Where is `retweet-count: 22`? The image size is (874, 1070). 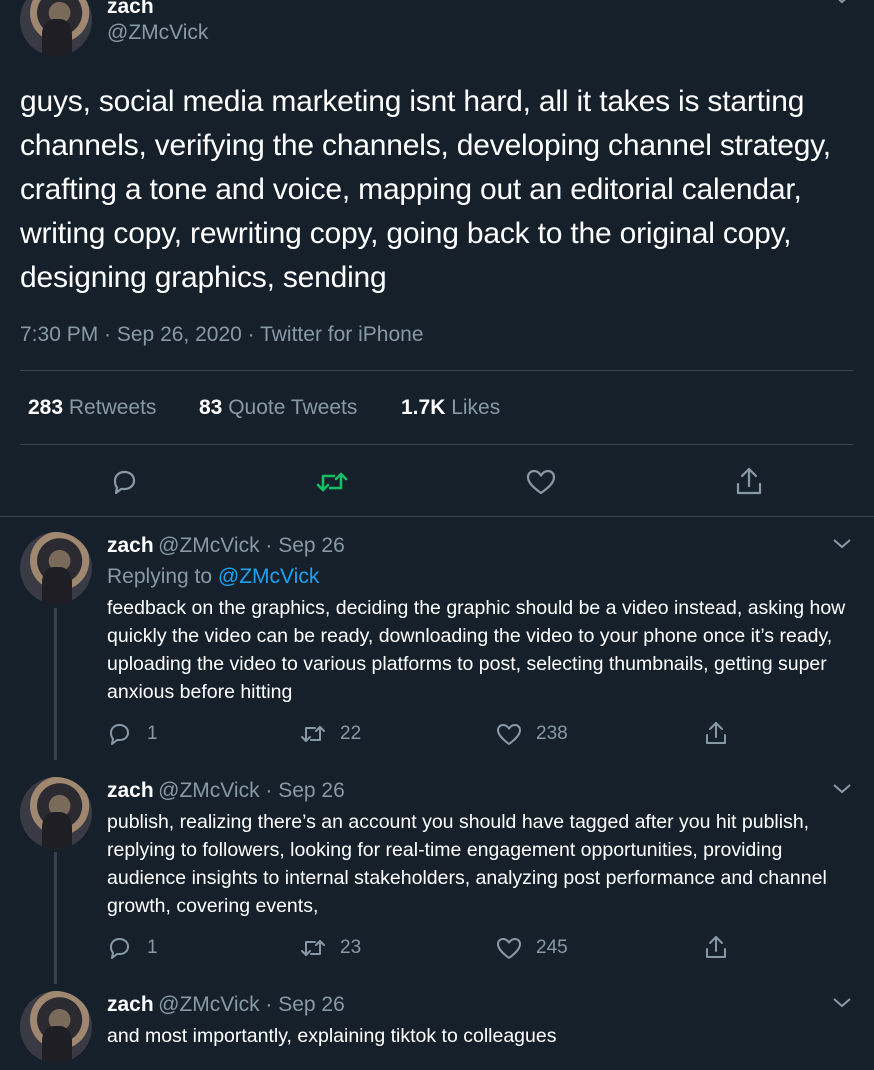 retweet-count: 22 is located at coordinates (351, 733).